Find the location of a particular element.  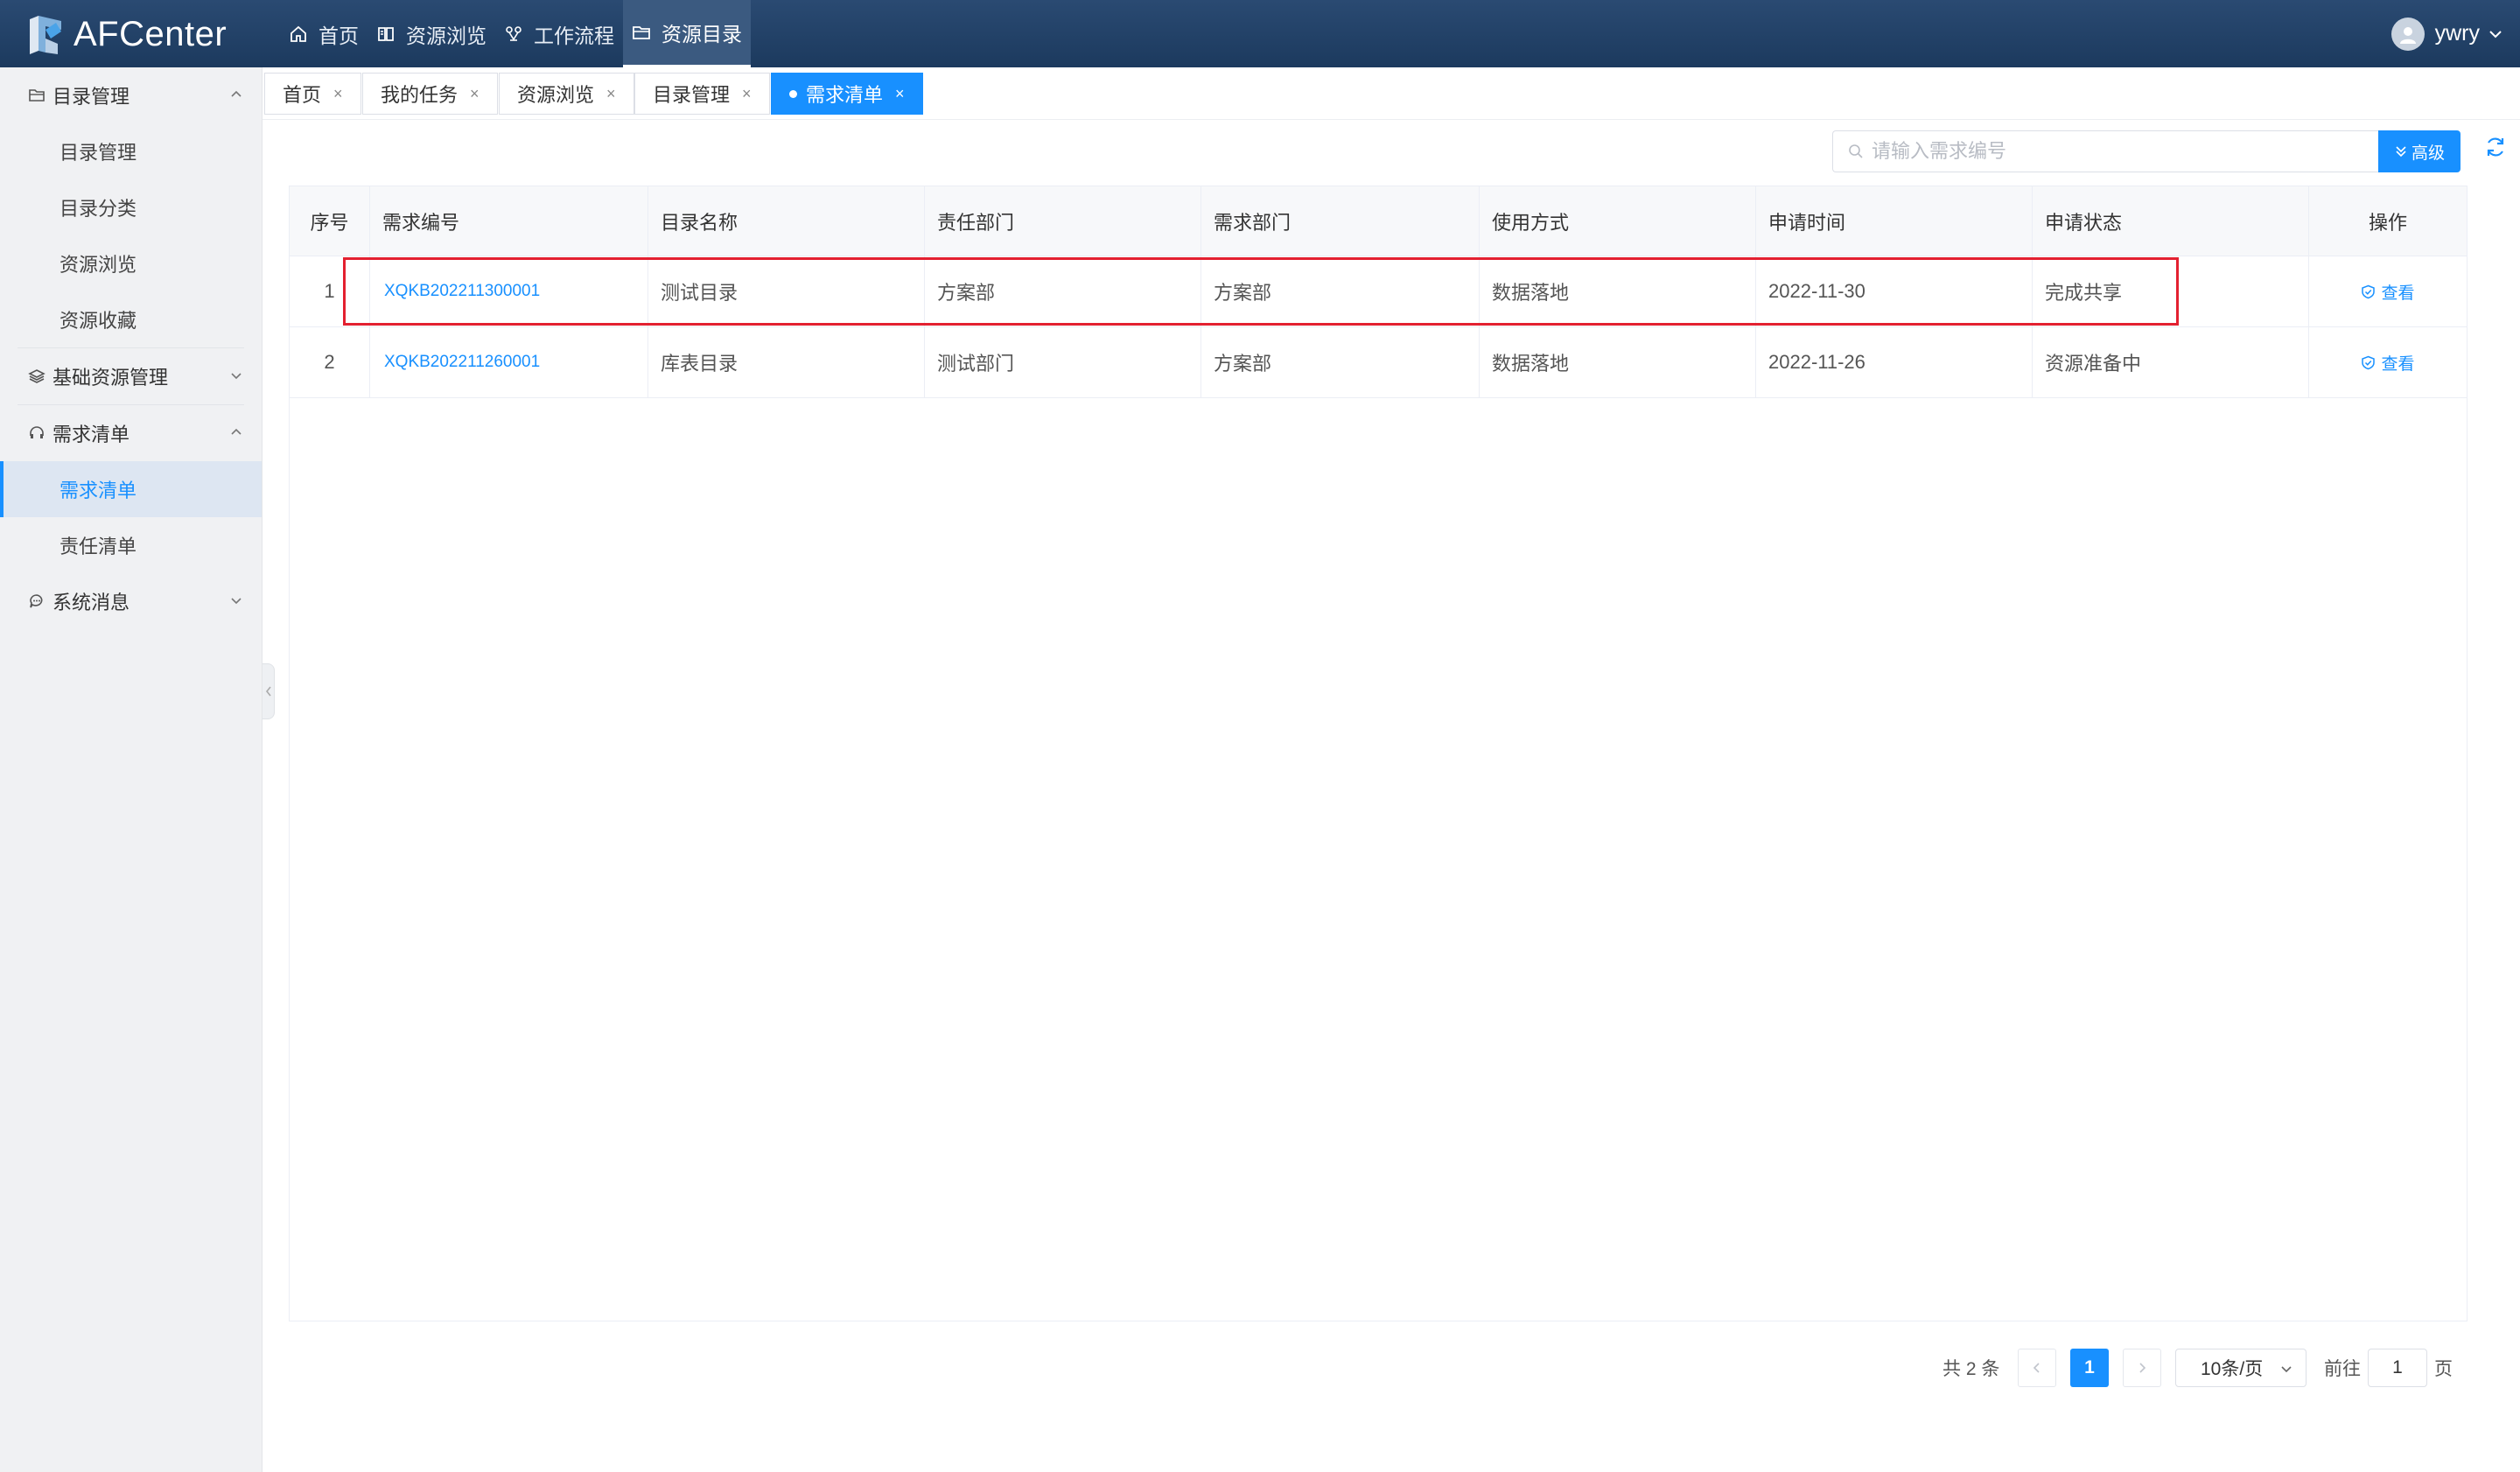

goto-prefix: 前往 is located at coordinates (2342, 1369).